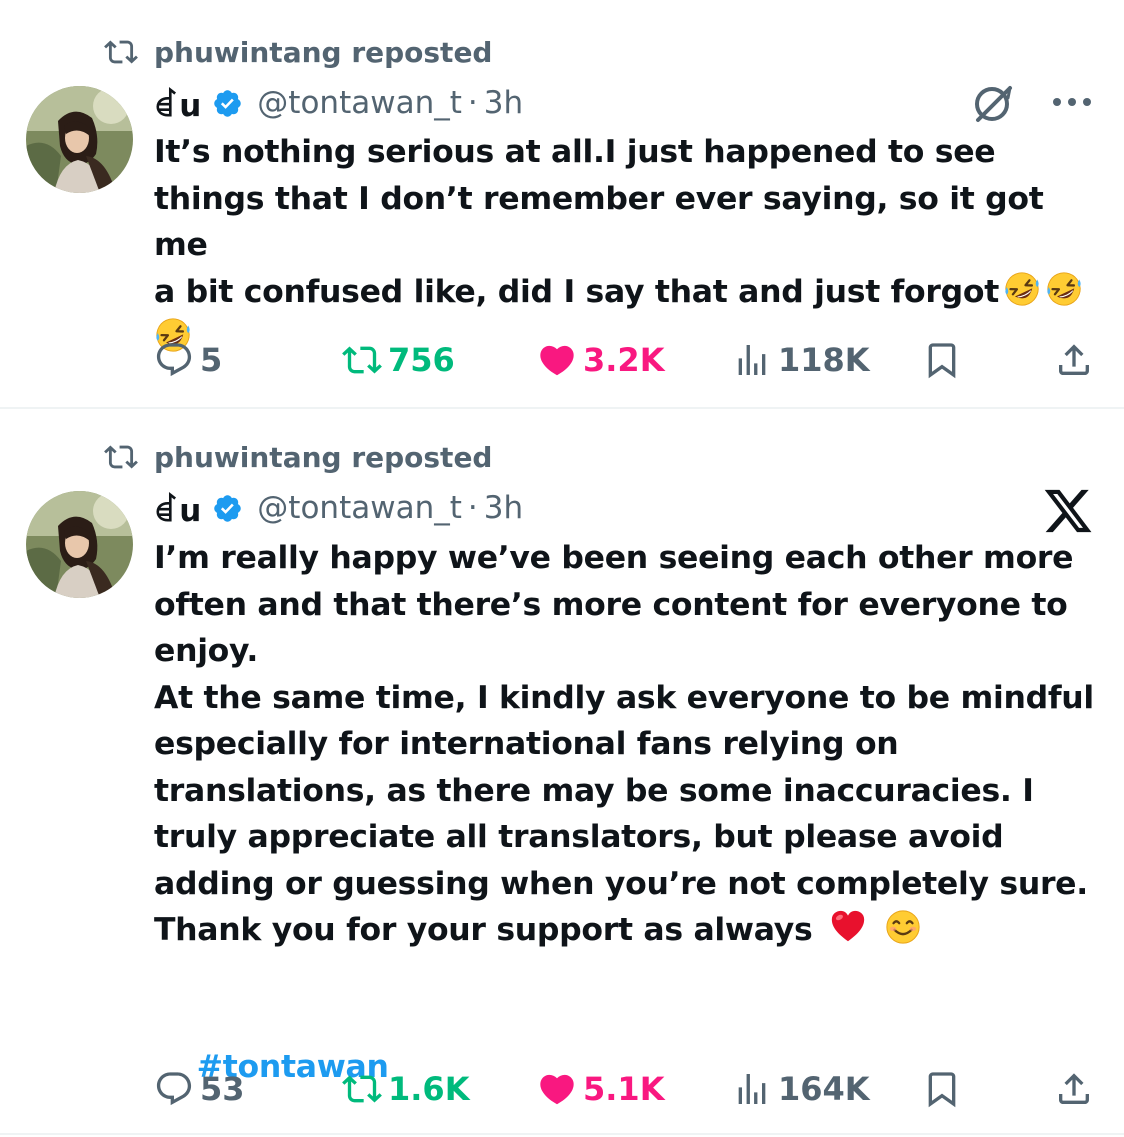 The image size is (1124, 1137). Describe the element at coordinates (222, 1089) in the screenshot. I see `reply-count: 53` at that location.